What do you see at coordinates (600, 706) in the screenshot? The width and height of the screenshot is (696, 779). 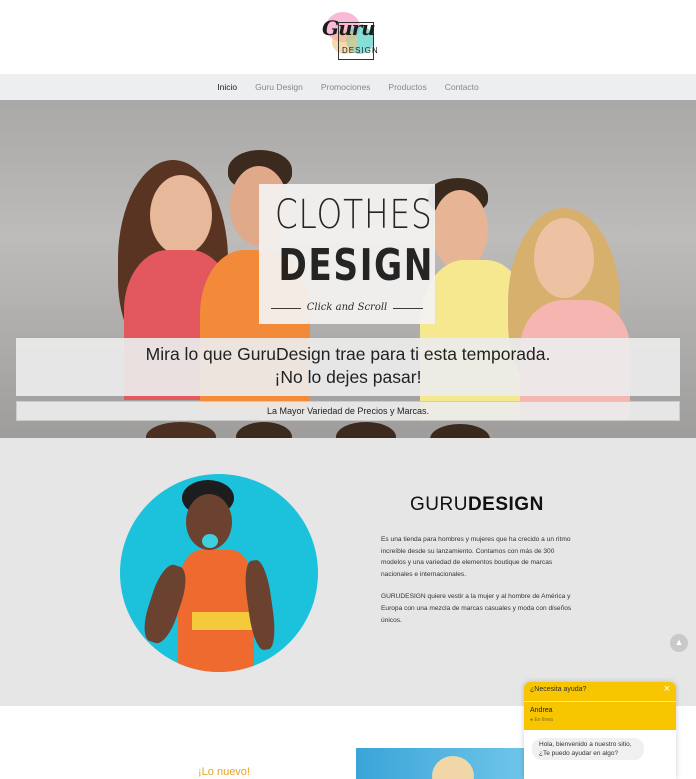 I see `chat-header: ¿Necesita ayuda? × Andrea ● En línea` at bounding box center [600, 706].